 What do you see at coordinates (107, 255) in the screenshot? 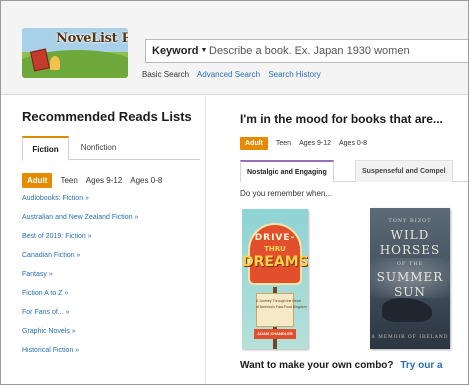
I see `list-item-canadian-fiction: Canadian Fiction »` at bounding box center [107, 255].